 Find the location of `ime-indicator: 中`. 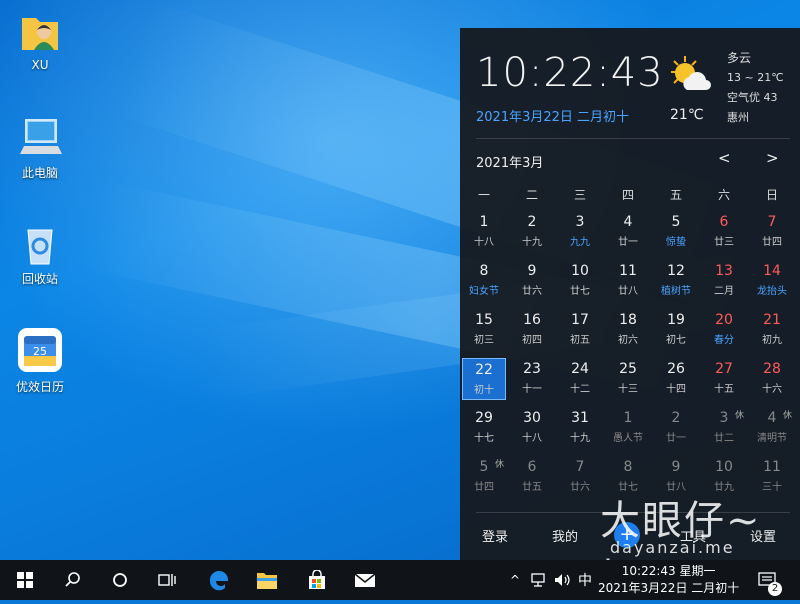

ime-indicator: 中 is located at coordinates (585, 580).